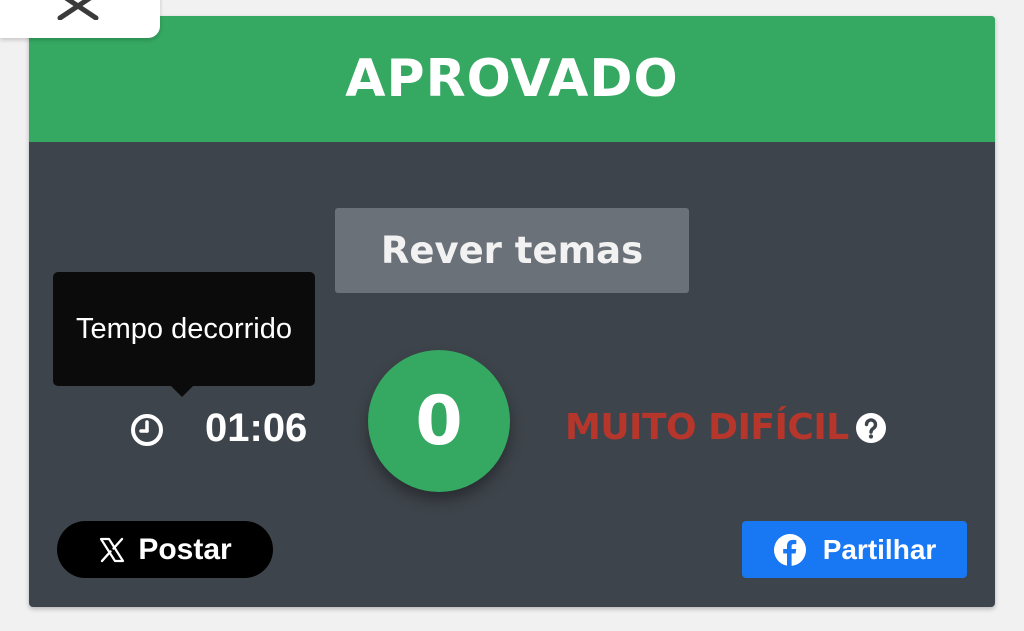  Describe the element at coordinates (256, 428) in the screenshot. I see `elapsed-time: 01:06` at that location.